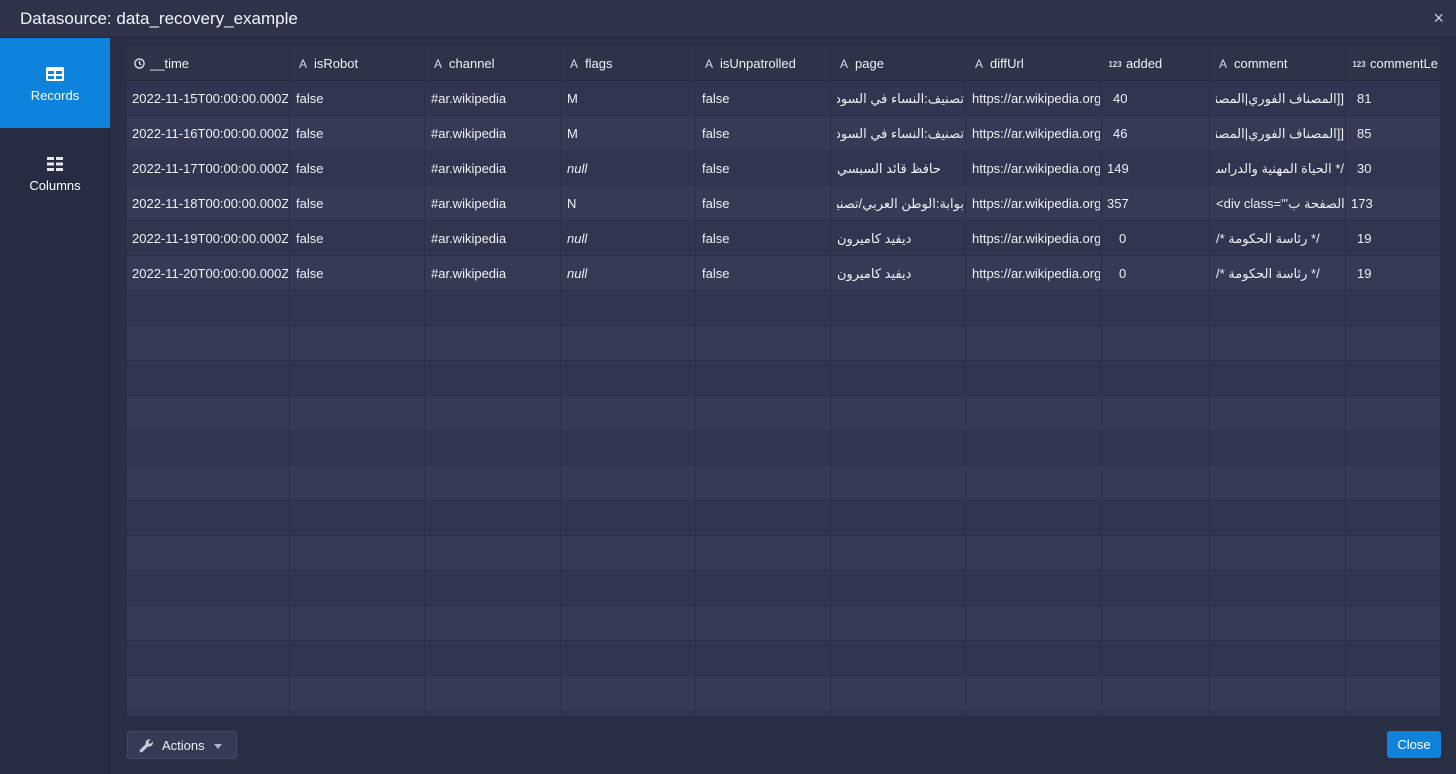 This screenshot has height=774, width=1456. Describe the element at coordinates (765, 63) in the screenshot. I see `column-header: AisUnpatrolled` at that location.